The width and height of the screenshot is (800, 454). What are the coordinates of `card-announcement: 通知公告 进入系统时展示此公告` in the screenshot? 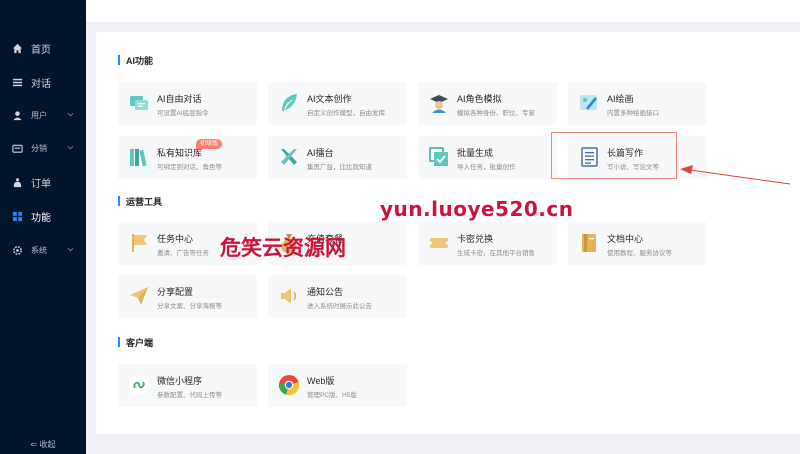 It's located at (337, 296).